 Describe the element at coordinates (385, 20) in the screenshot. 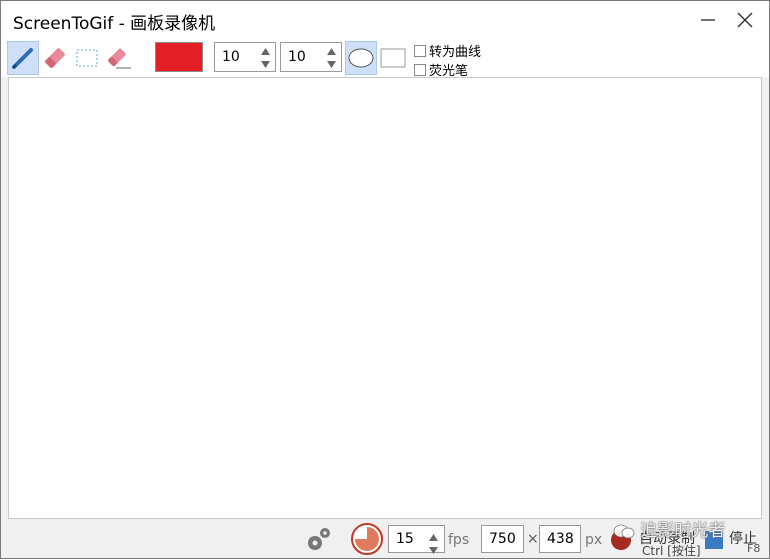

I see `title-bar: ScreenToGif - 画板录像机` at that location.